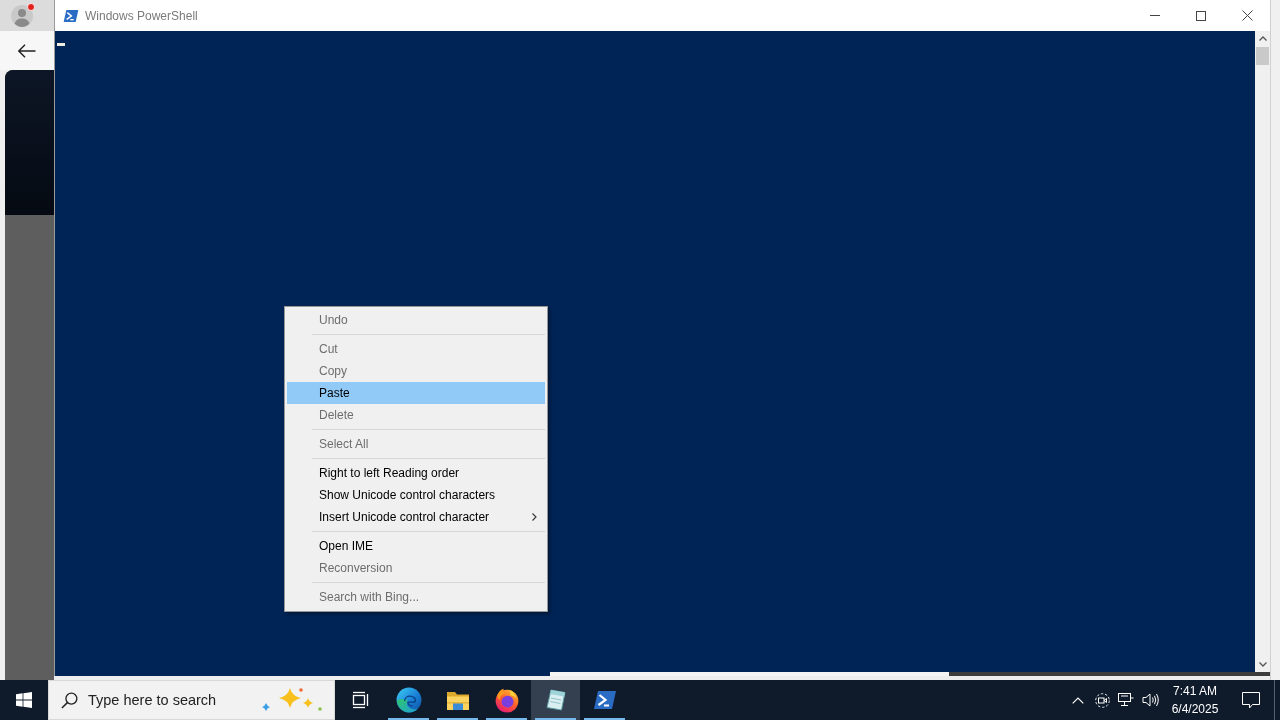  I want to click on window-title: Windows PowerShell, so click(141, 15).